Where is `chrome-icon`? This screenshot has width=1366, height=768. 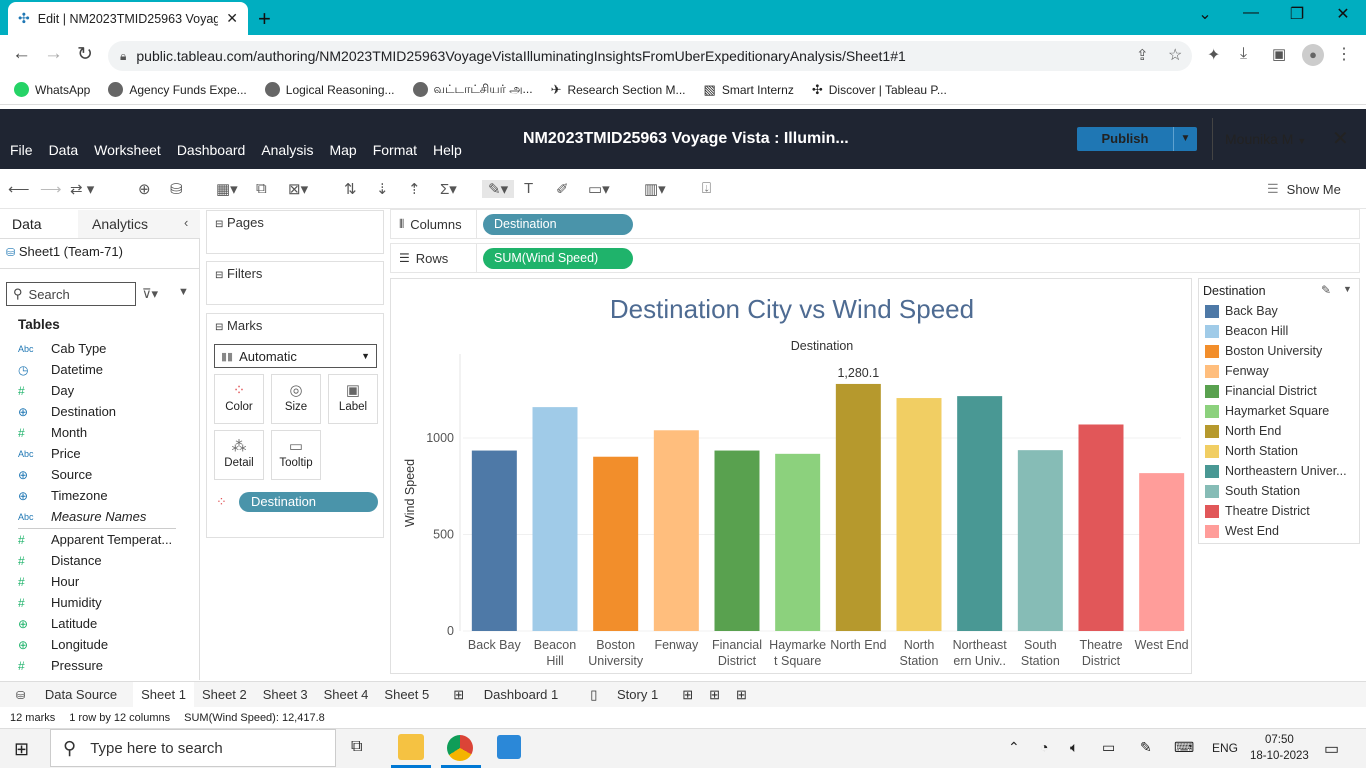 chrome-icon is located at coordinates (460, 748).